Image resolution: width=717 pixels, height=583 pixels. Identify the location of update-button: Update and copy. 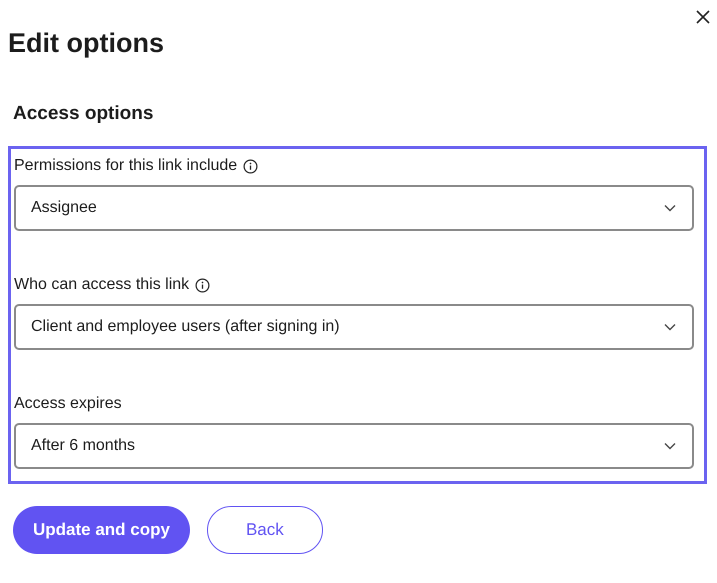
(101, 530).